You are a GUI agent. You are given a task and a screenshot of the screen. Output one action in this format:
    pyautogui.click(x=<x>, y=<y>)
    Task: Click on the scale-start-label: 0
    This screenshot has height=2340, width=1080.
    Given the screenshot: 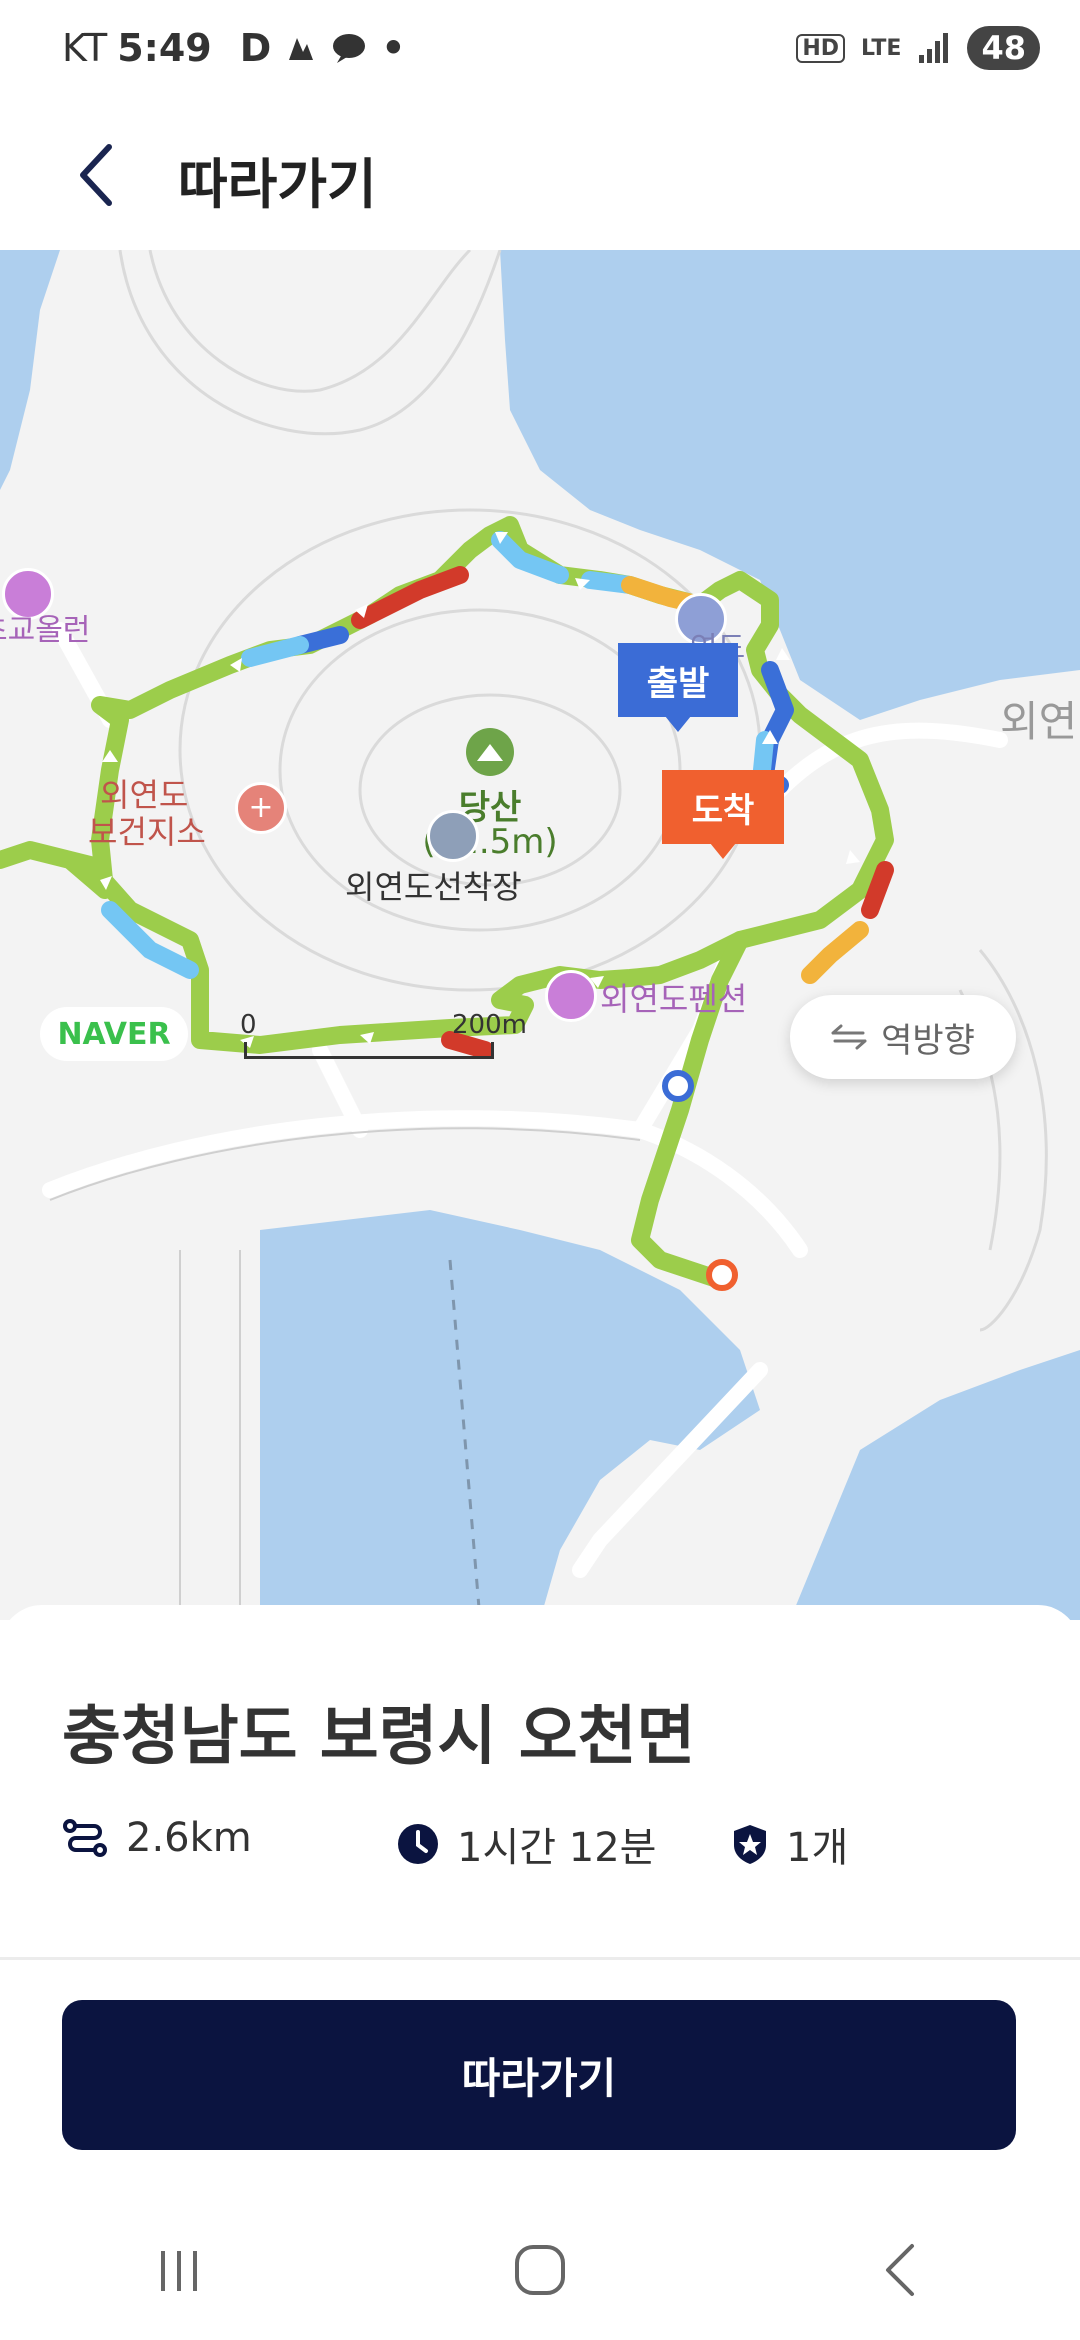 What is the action you would take?
    pyautogui.click(x=248, y=1025)
    